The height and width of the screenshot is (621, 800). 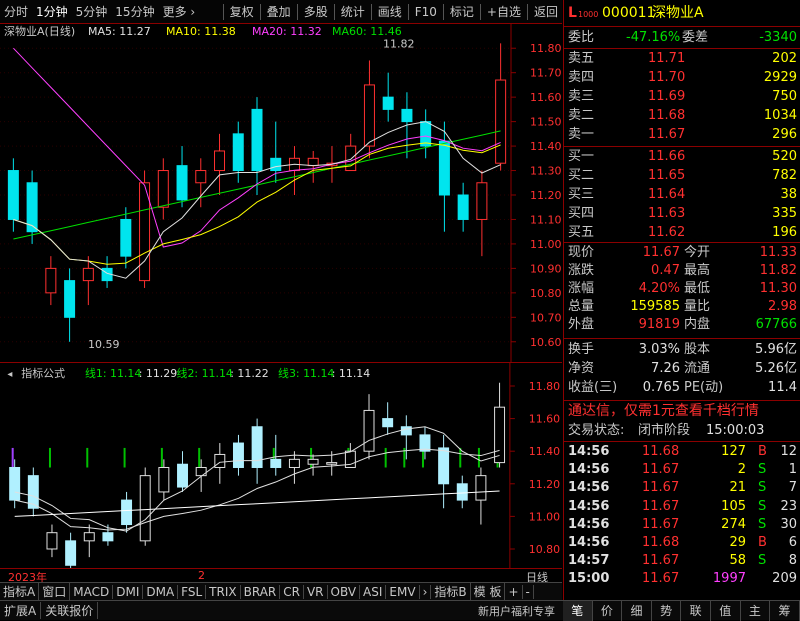 What do you see at coordinates (261, 591) in the screenshot?
I see `indicator-tab-7: BRAR` at bounding box center [261, 591].